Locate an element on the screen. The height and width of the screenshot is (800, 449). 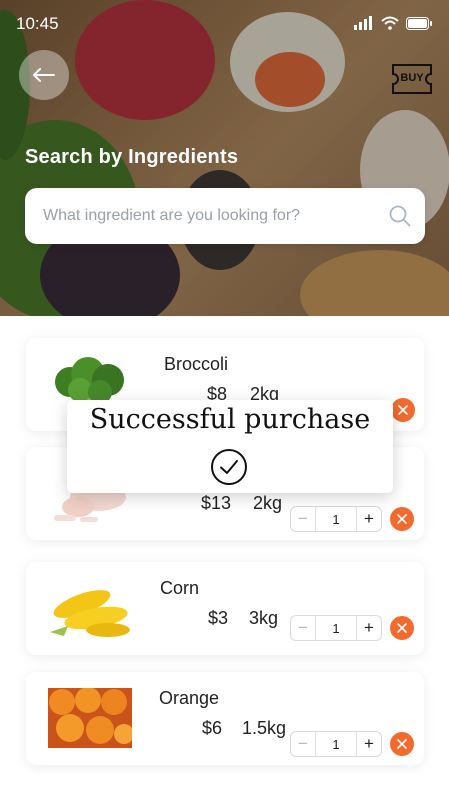
search-bar is located at coordinates (225, 216).